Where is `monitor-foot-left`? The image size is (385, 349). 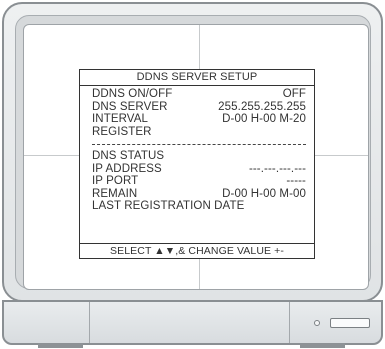 monitor-foot-left is located at coordinates (60, 345).